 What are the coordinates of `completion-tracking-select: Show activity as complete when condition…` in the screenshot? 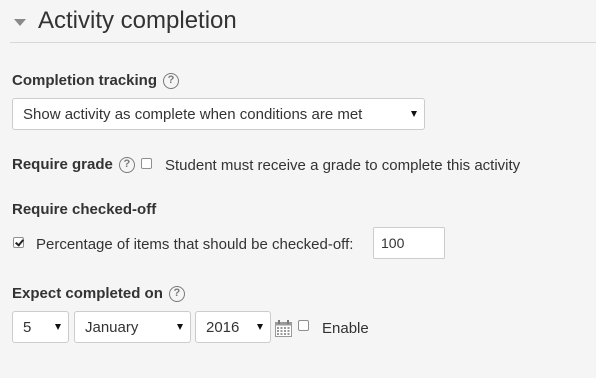 It's located at (218, 114).